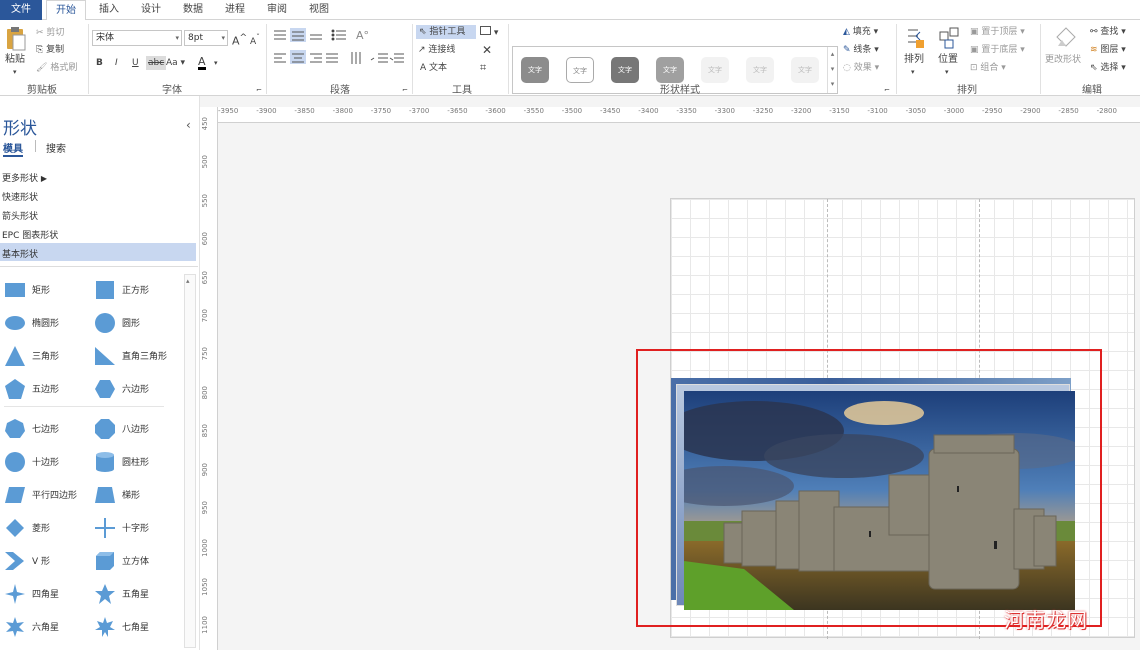 The width and height of the screenshot is (1140, 650). I want to click on cut-button: ✂ 剪切, so click(50, 33).